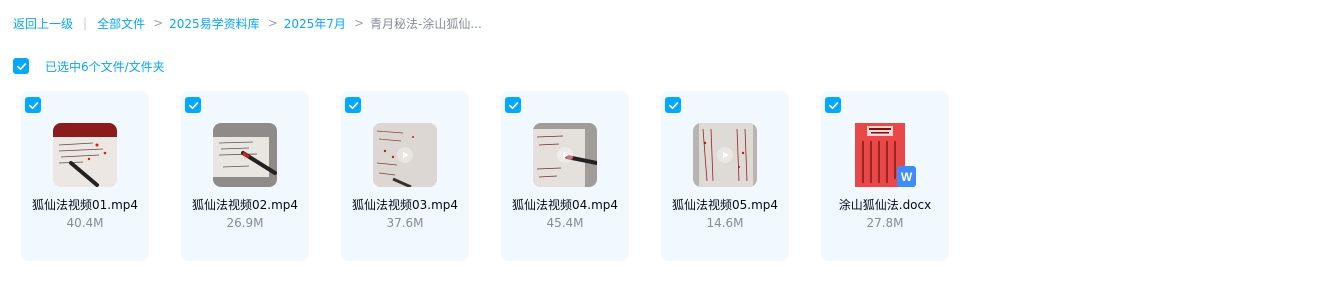 This screenshot has height=285, width=1344. I want to click on file-name: 狐仙法视频05.mp4, so click(725, 204).